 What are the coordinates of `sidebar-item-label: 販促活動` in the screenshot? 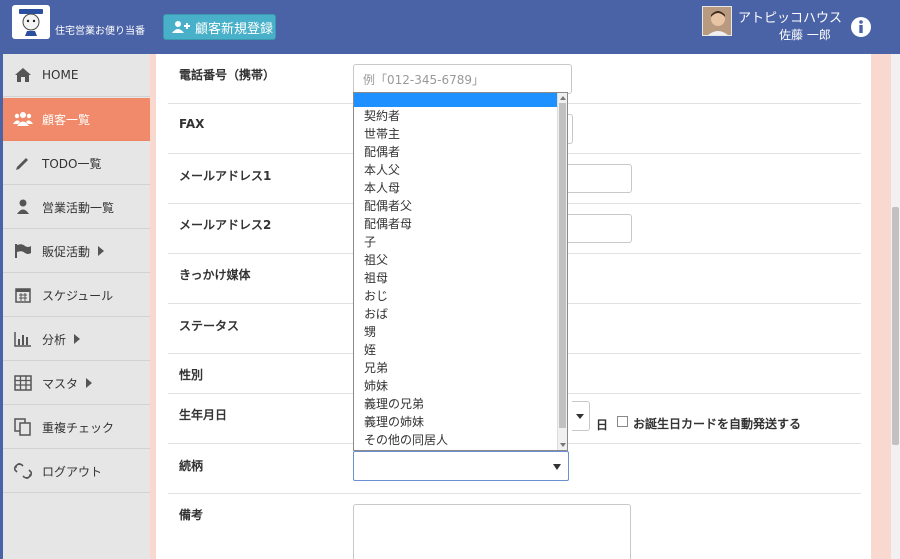 It's located at (66, 251).